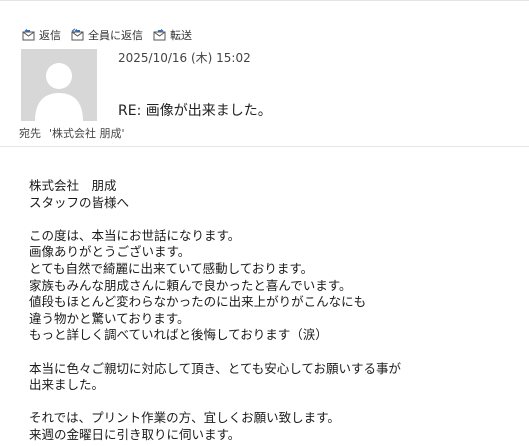 This screenshot has width=529, height=446. Describe the element at coordinates (50, 35) in the screenshot. I see `reply-label: 返信` at that location.